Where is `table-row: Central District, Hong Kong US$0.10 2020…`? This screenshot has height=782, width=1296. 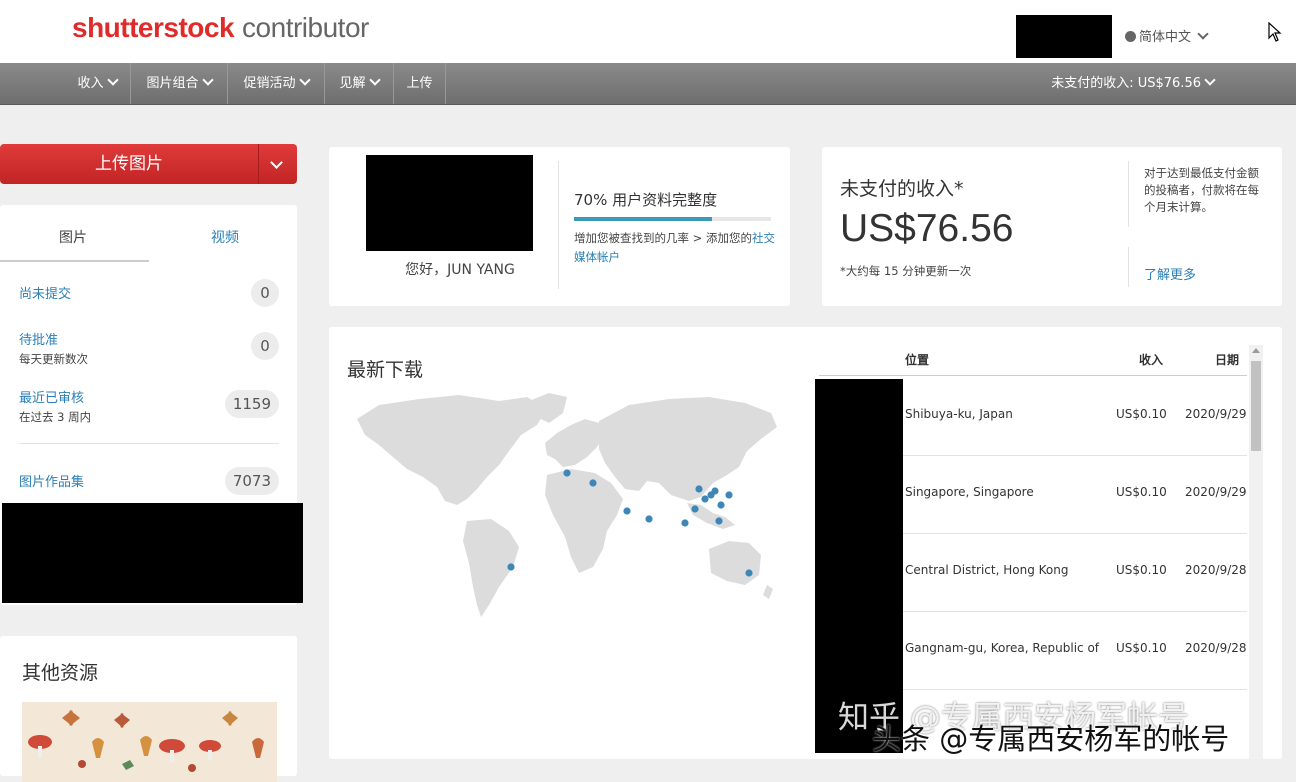
table-row: Central District, Hong Kong US$0.10 2020… is located at coordinates (1075, 572).